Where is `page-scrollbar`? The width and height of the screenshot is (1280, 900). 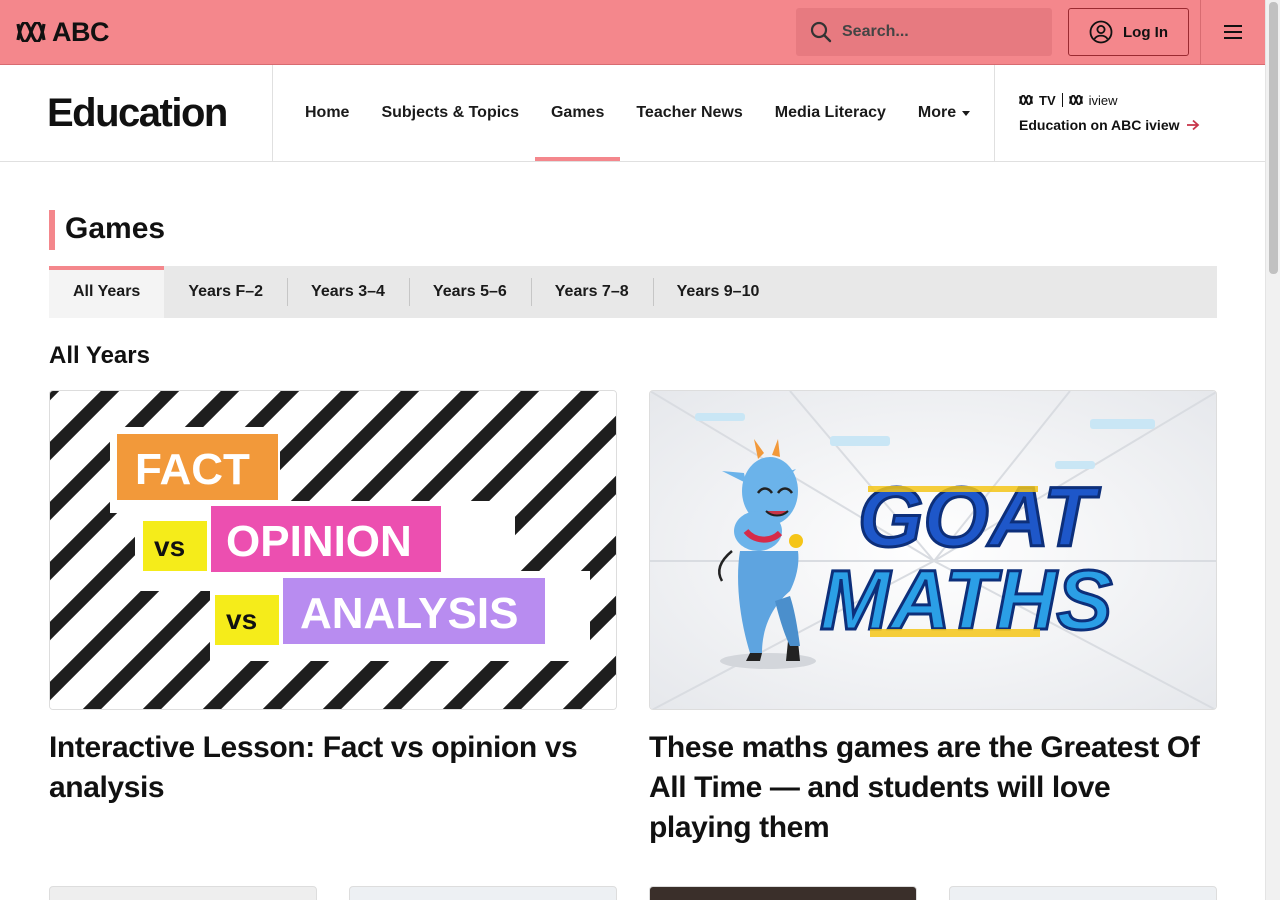 page-scrollbar is located at coordinates (1272, 450).